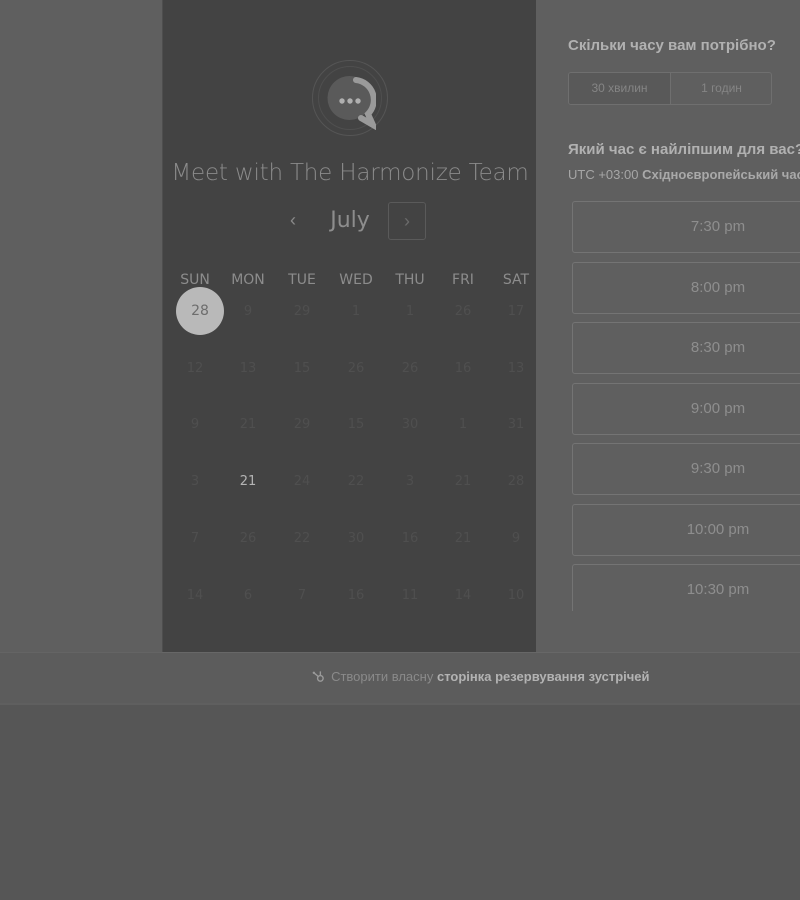 This screenshot has width=800, height=900. Describe the element at coordinates (516, 595) in the screenshot. I see `calendar-day: 10` at that location.